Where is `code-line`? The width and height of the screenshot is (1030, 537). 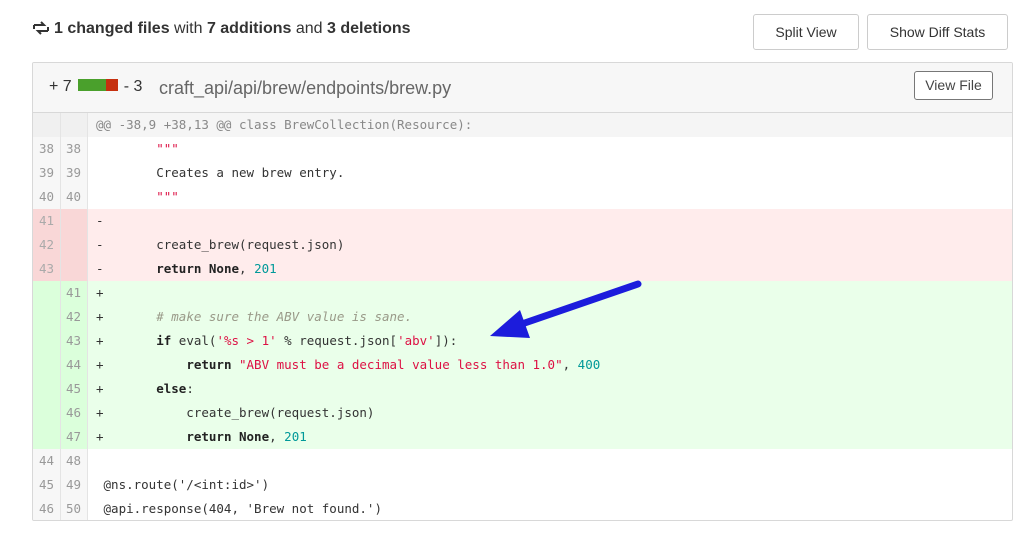 code-line is located at coordinates (549, 461).